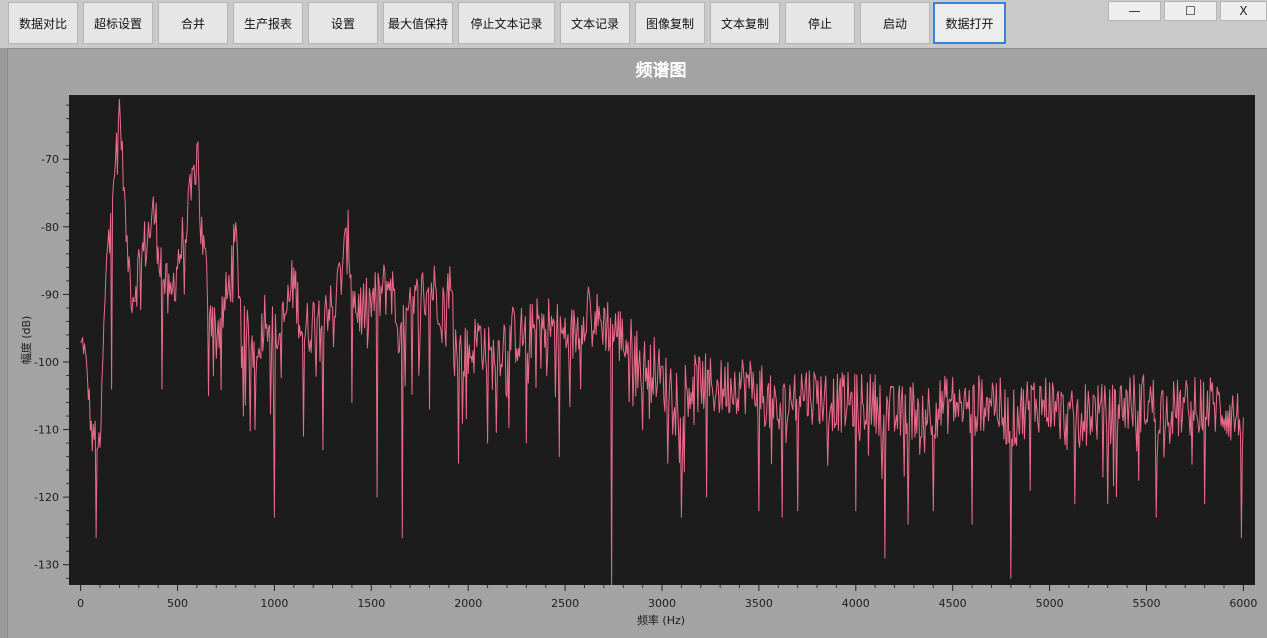 The image size is (1267, 638). I want to click on x-tick-label: 1500, so click(371, 603).